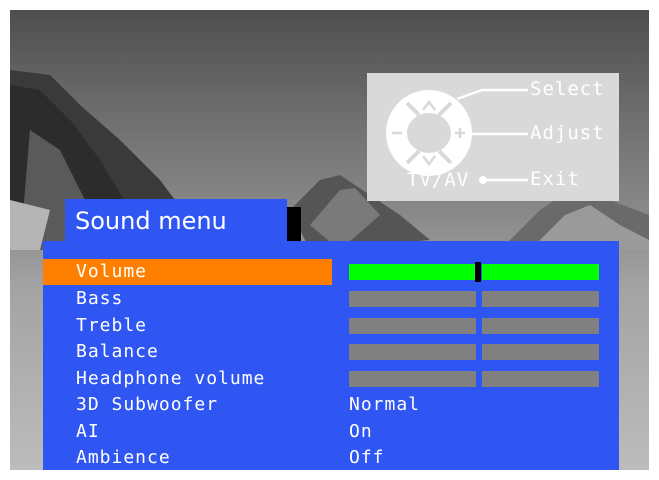  Describe the element at coordinates (100, 298) in the screenshot. I see `menu-item-label: Bass` at that location.